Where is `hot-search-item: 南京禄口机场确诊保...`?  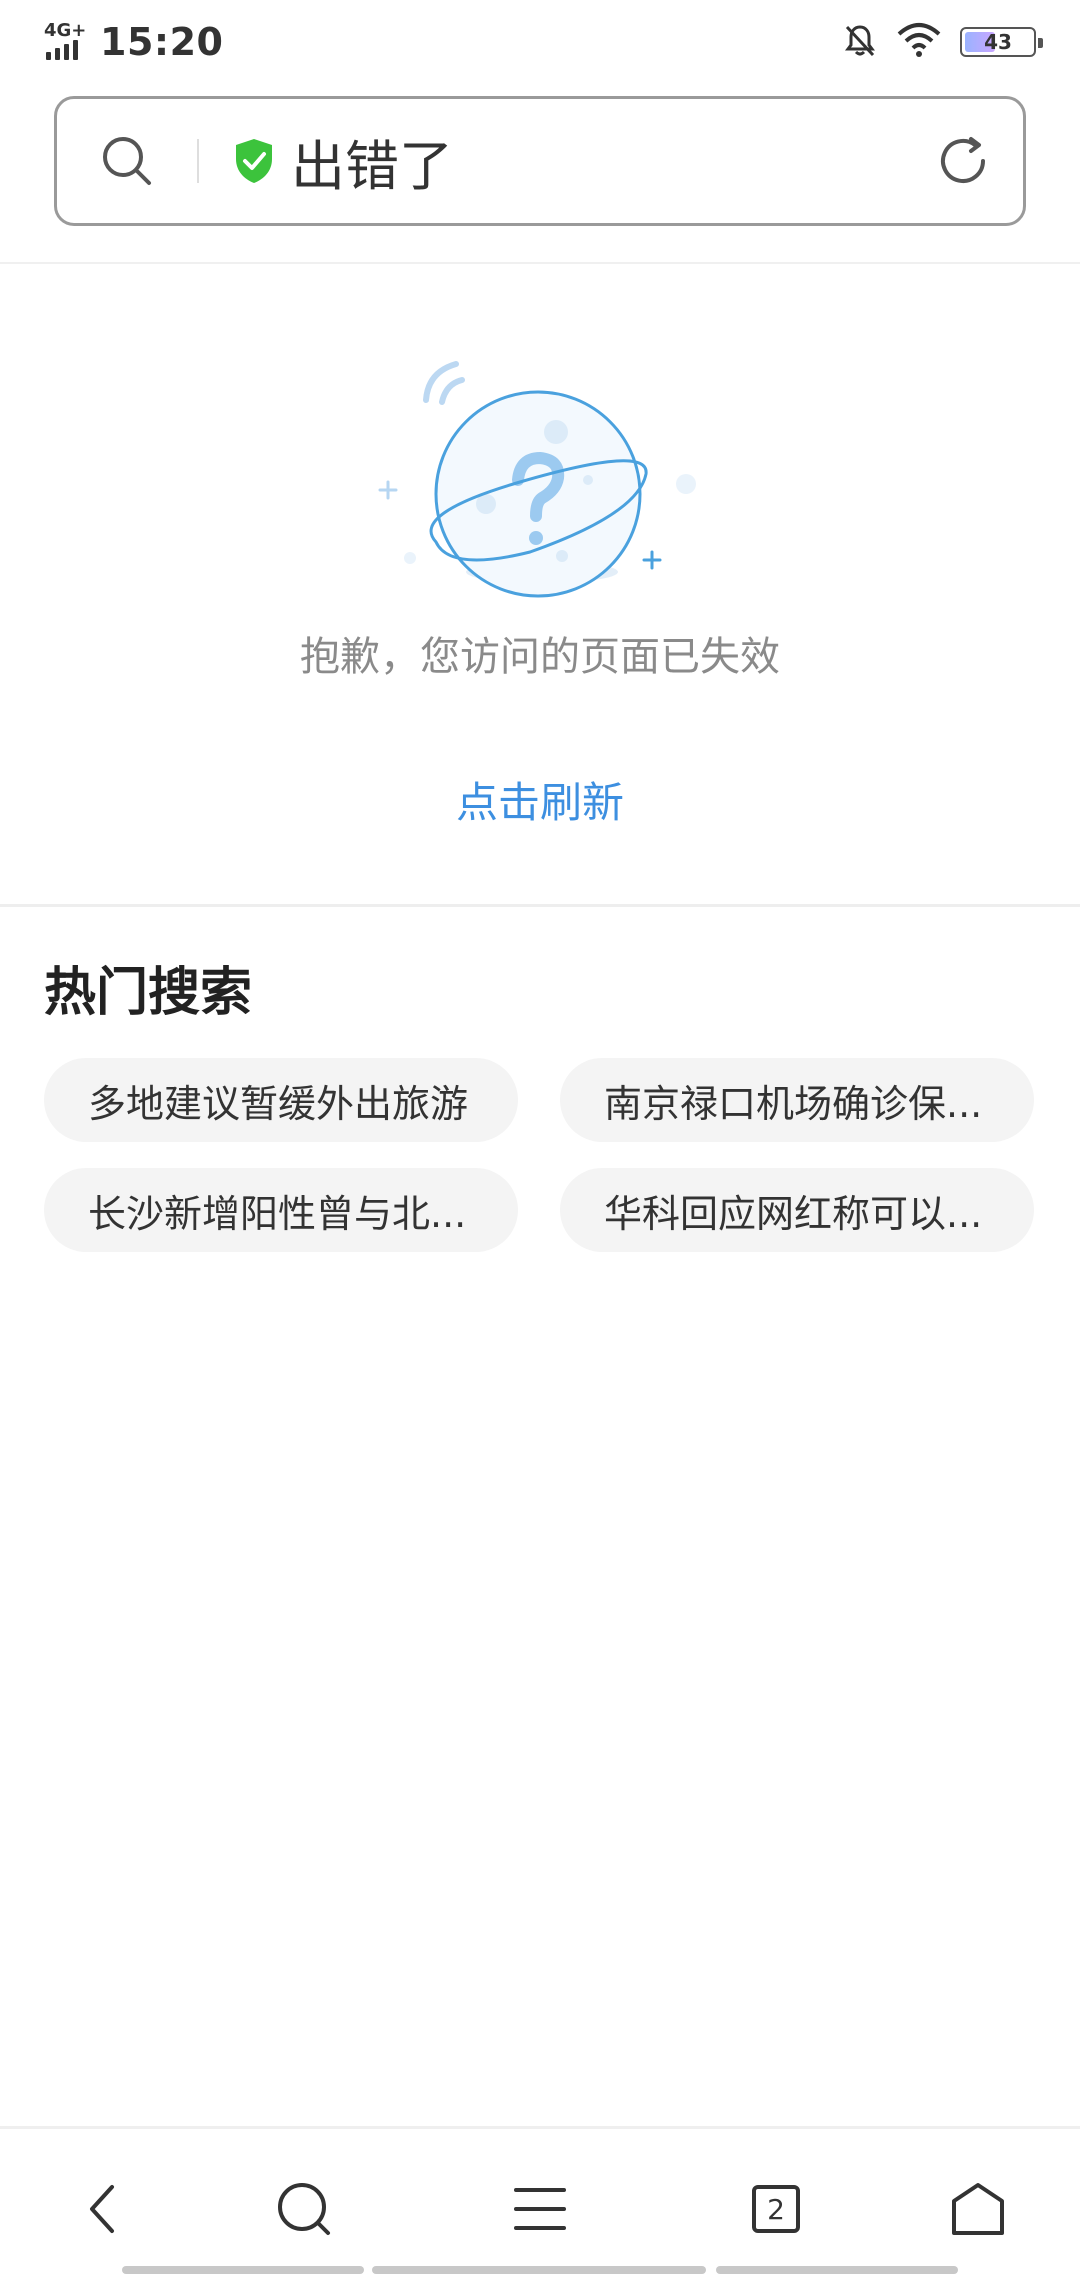 hot-search-item: 南京禄口机场确诊保... is located at coordinates (797, 1100).